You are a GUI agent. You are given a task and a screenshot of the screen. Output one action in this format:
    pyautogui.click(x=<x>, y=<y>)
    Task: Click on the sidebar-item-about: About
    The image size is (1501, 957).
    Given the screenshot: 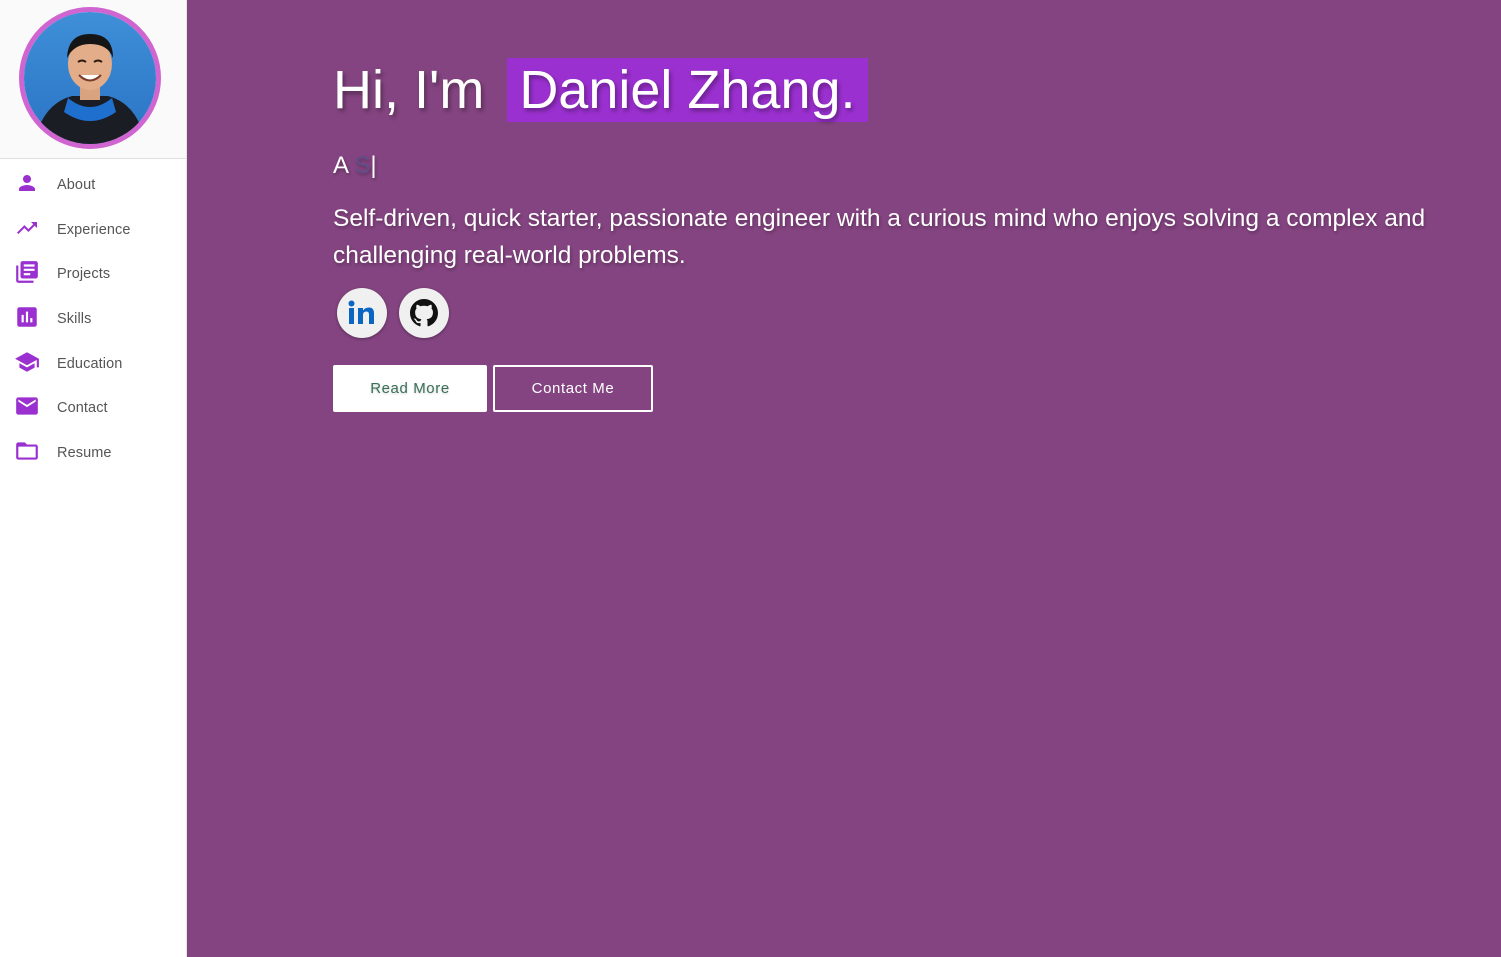 What is the action you would take?
    pyautogui.click(x=93, y=185)
    